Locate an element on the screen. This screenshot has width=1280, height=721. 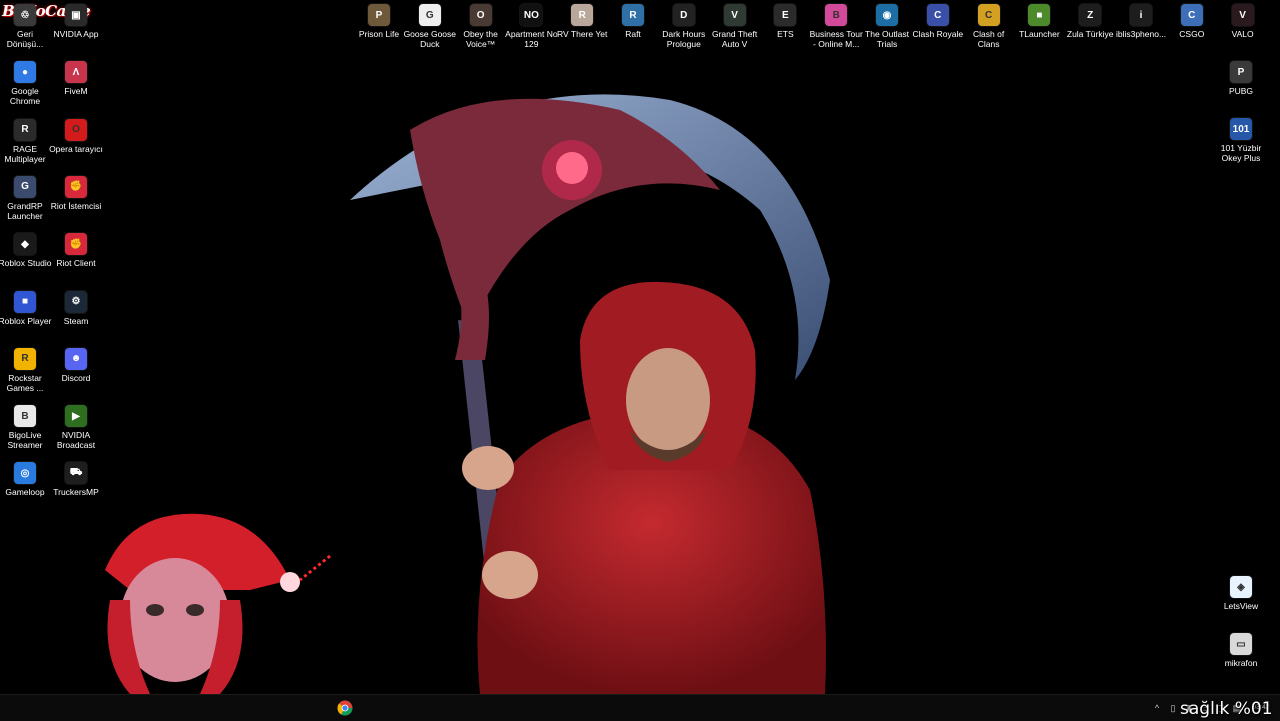
taskbar-chrome-icon is located at coordinates (345, 708).